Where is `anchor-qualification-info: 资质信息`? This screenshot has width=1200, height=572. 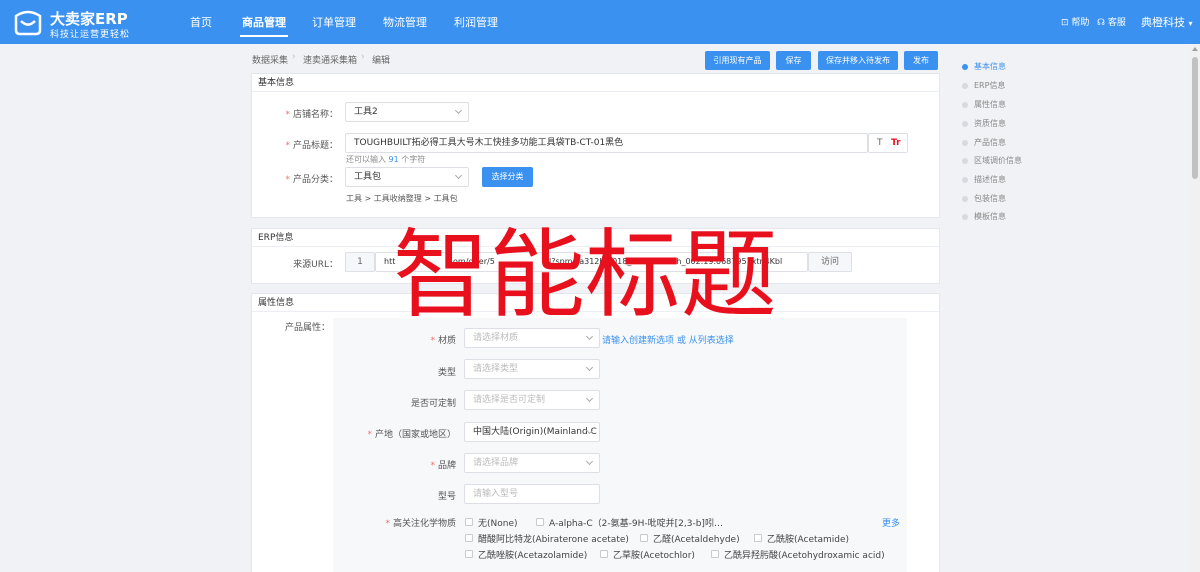
anchor-qualification-info: 资质信息 is located at coordinates (1012, 124).